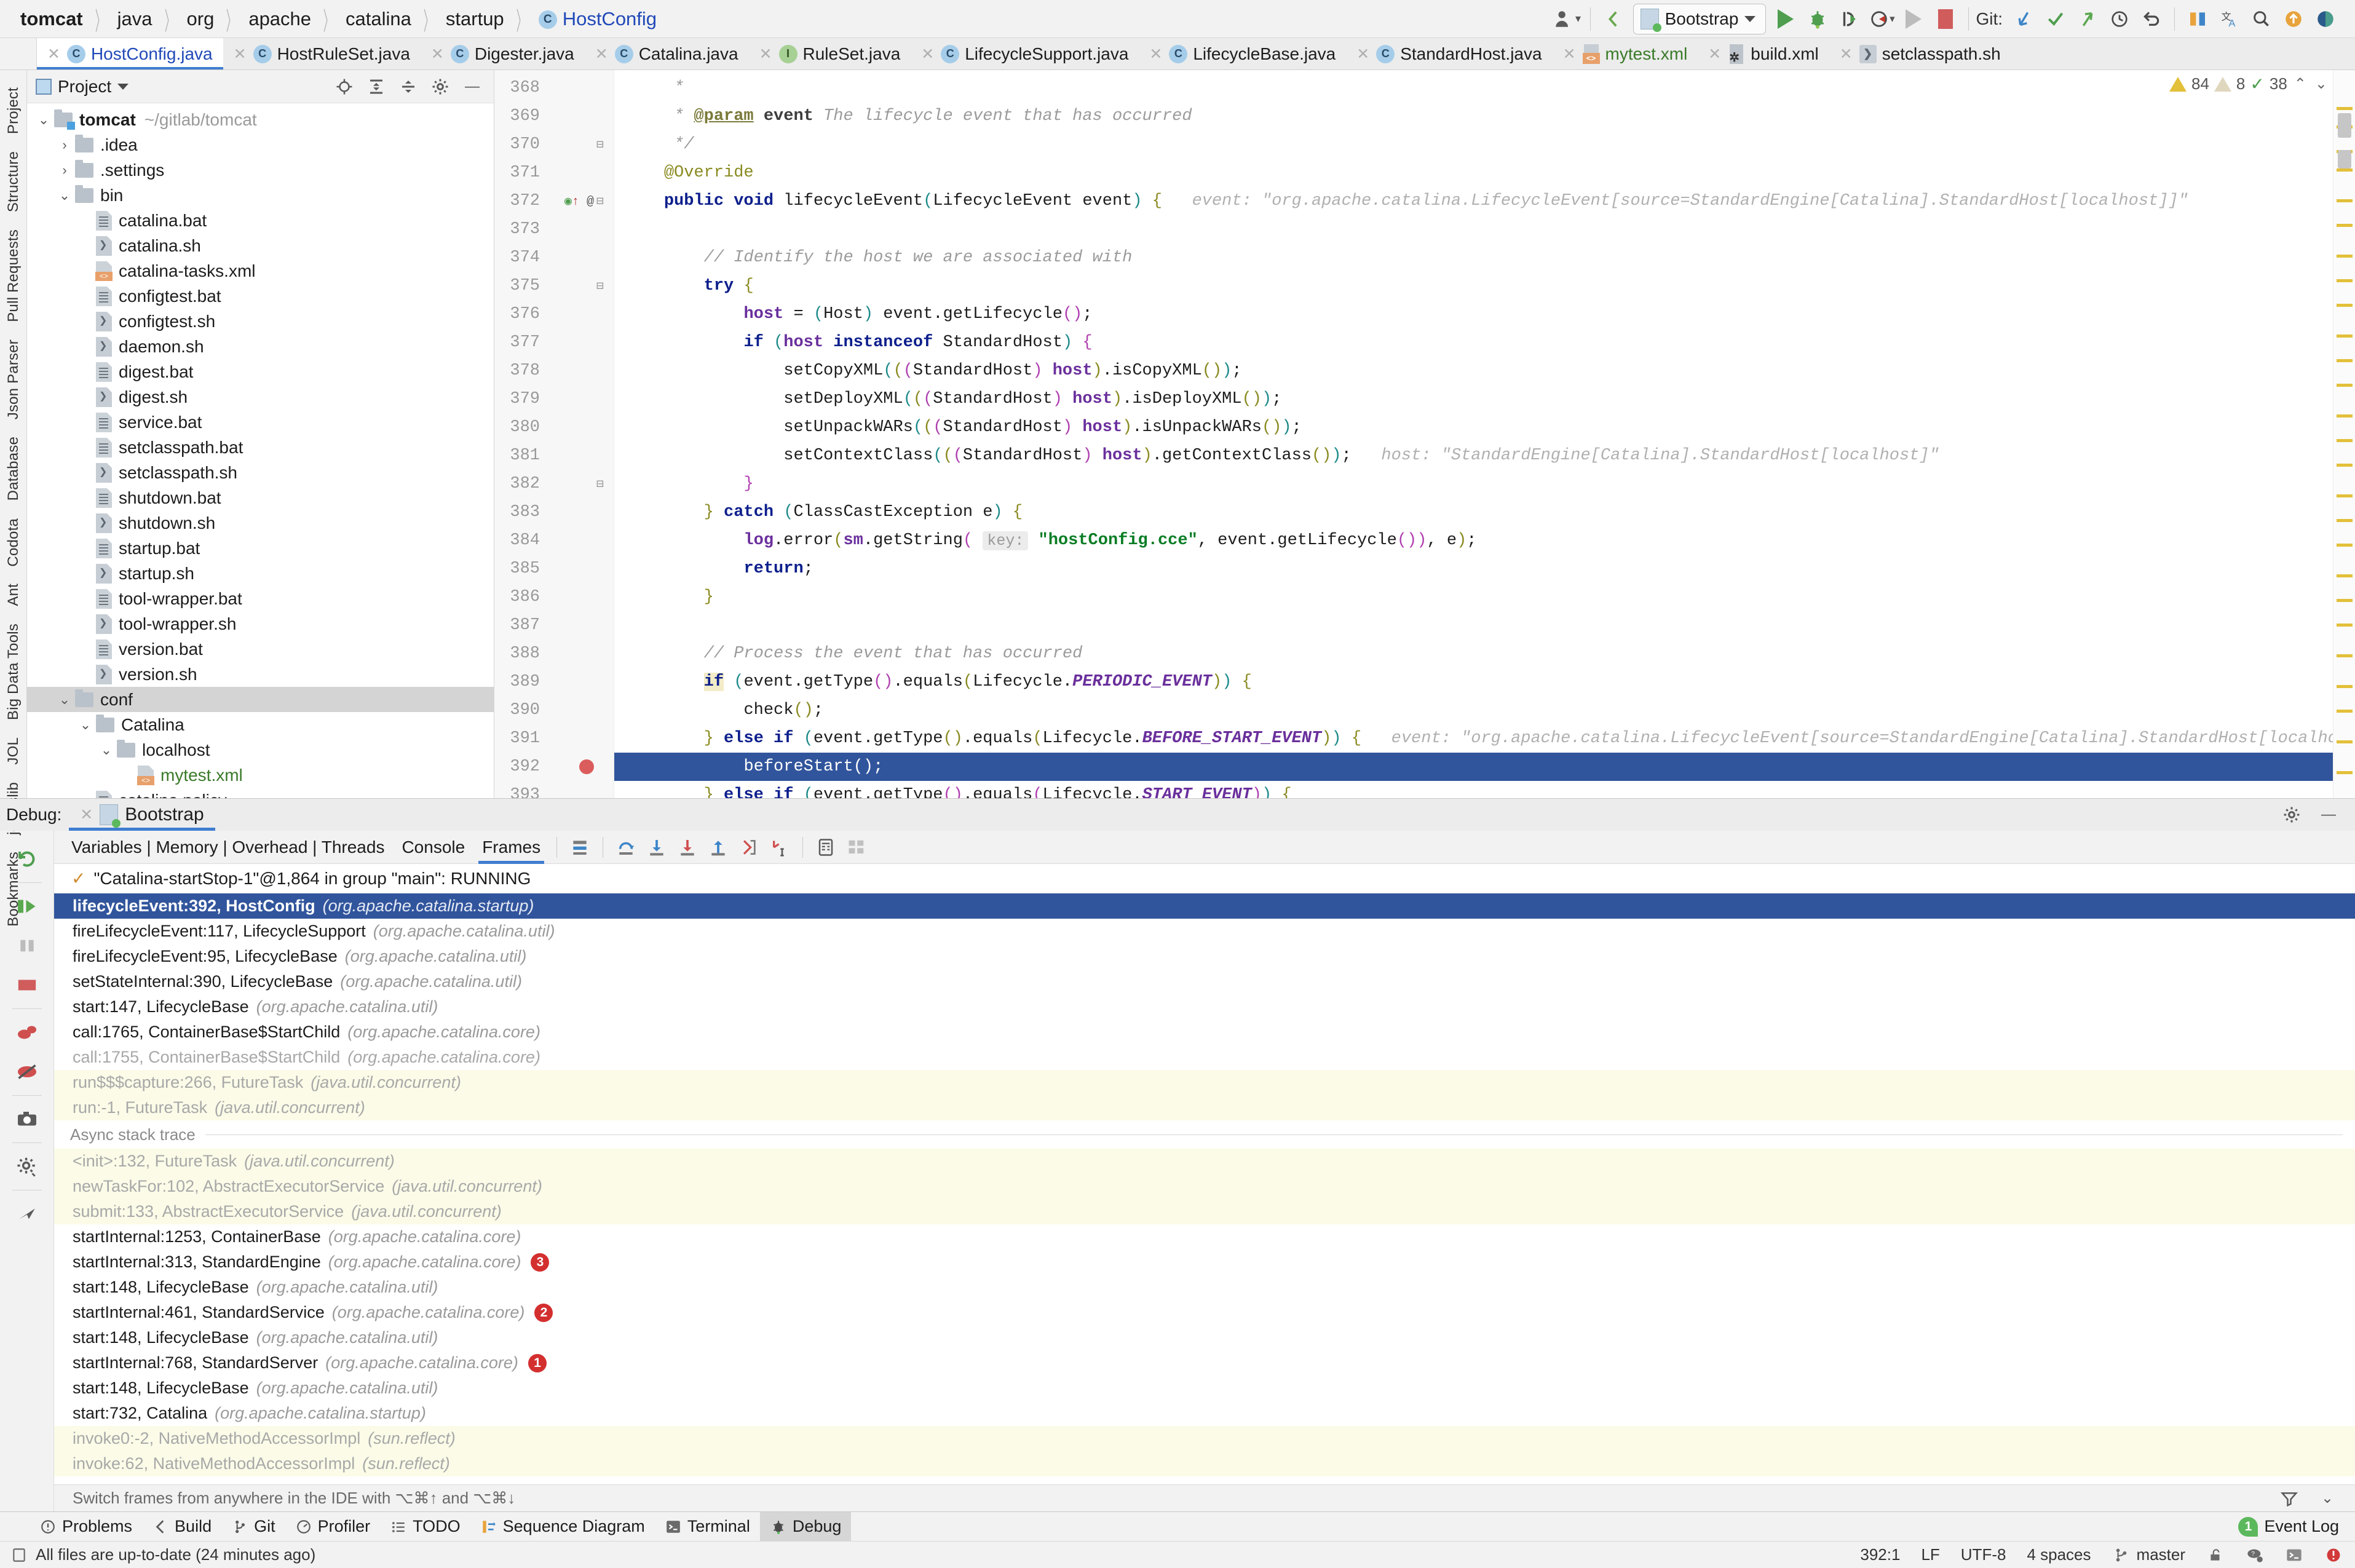  I want to click on tree-node-version-bat: version.bat, so click(261, 649).